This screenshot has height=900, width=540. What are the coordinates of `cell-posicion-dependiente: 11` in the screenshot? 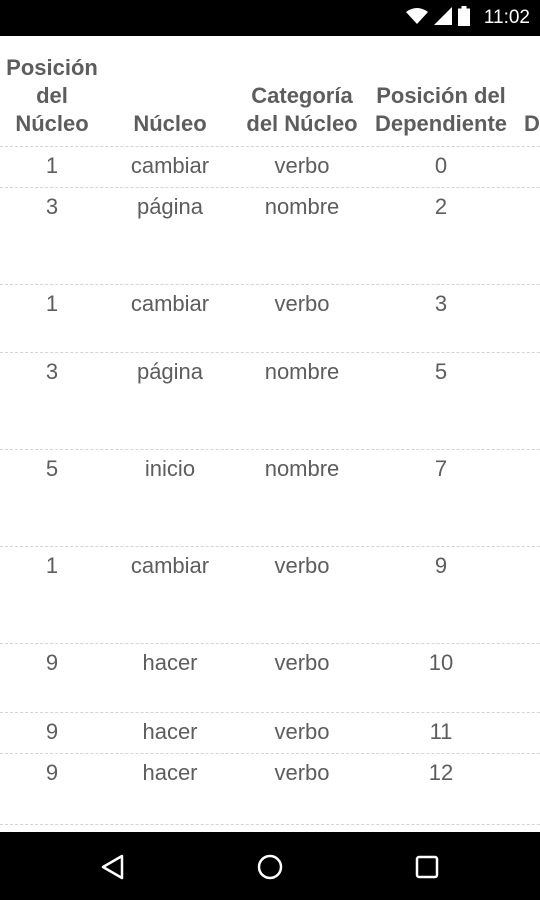 It's located at (441, 731).